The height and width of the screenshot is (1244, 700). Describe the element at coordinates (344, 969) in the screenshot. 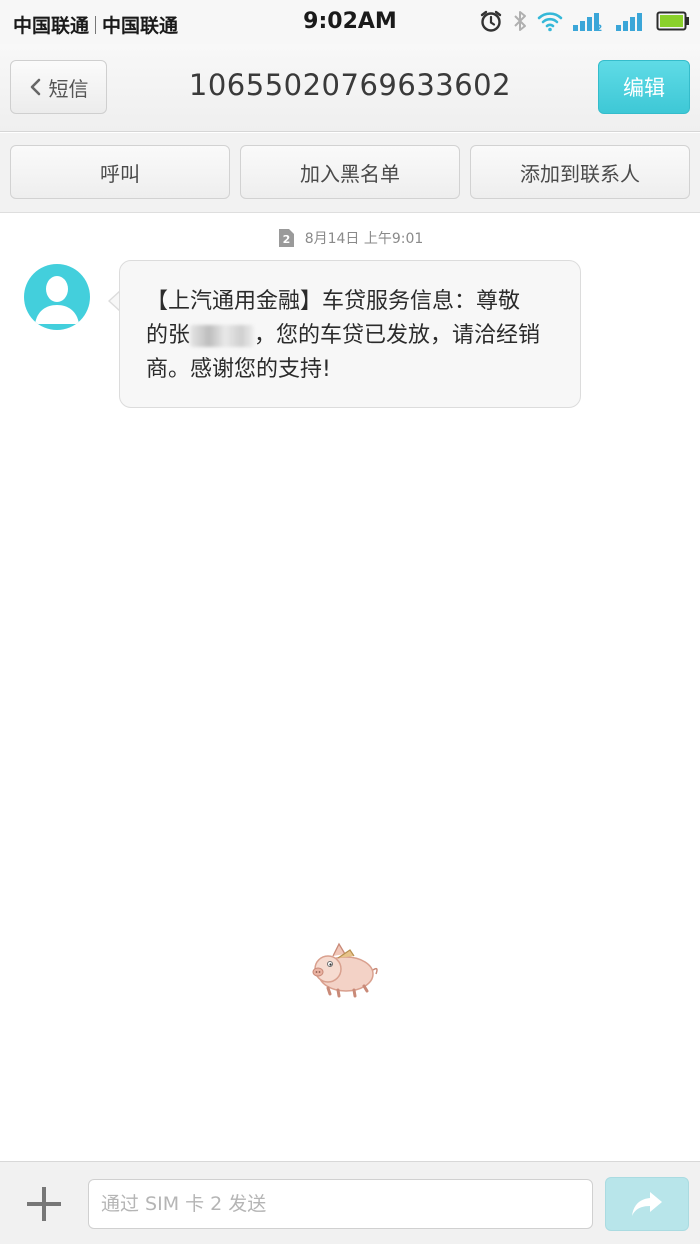

I see `pig-mascot-icon` at that location.